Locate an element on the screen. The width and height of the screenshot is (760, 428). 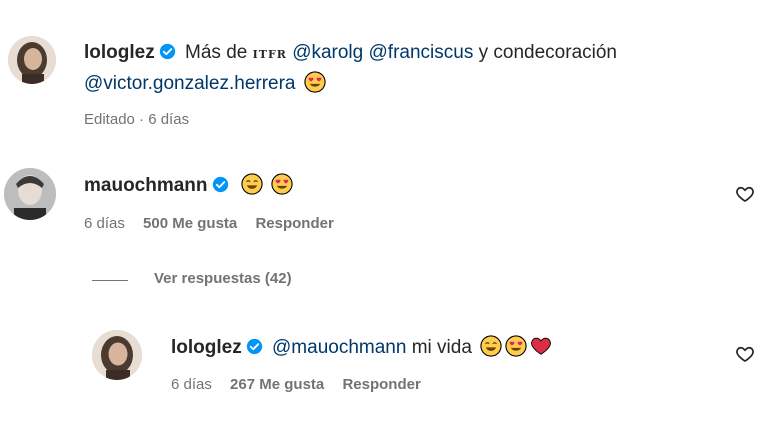
comment-username: mauochmann is located at coordinates (146, 185).